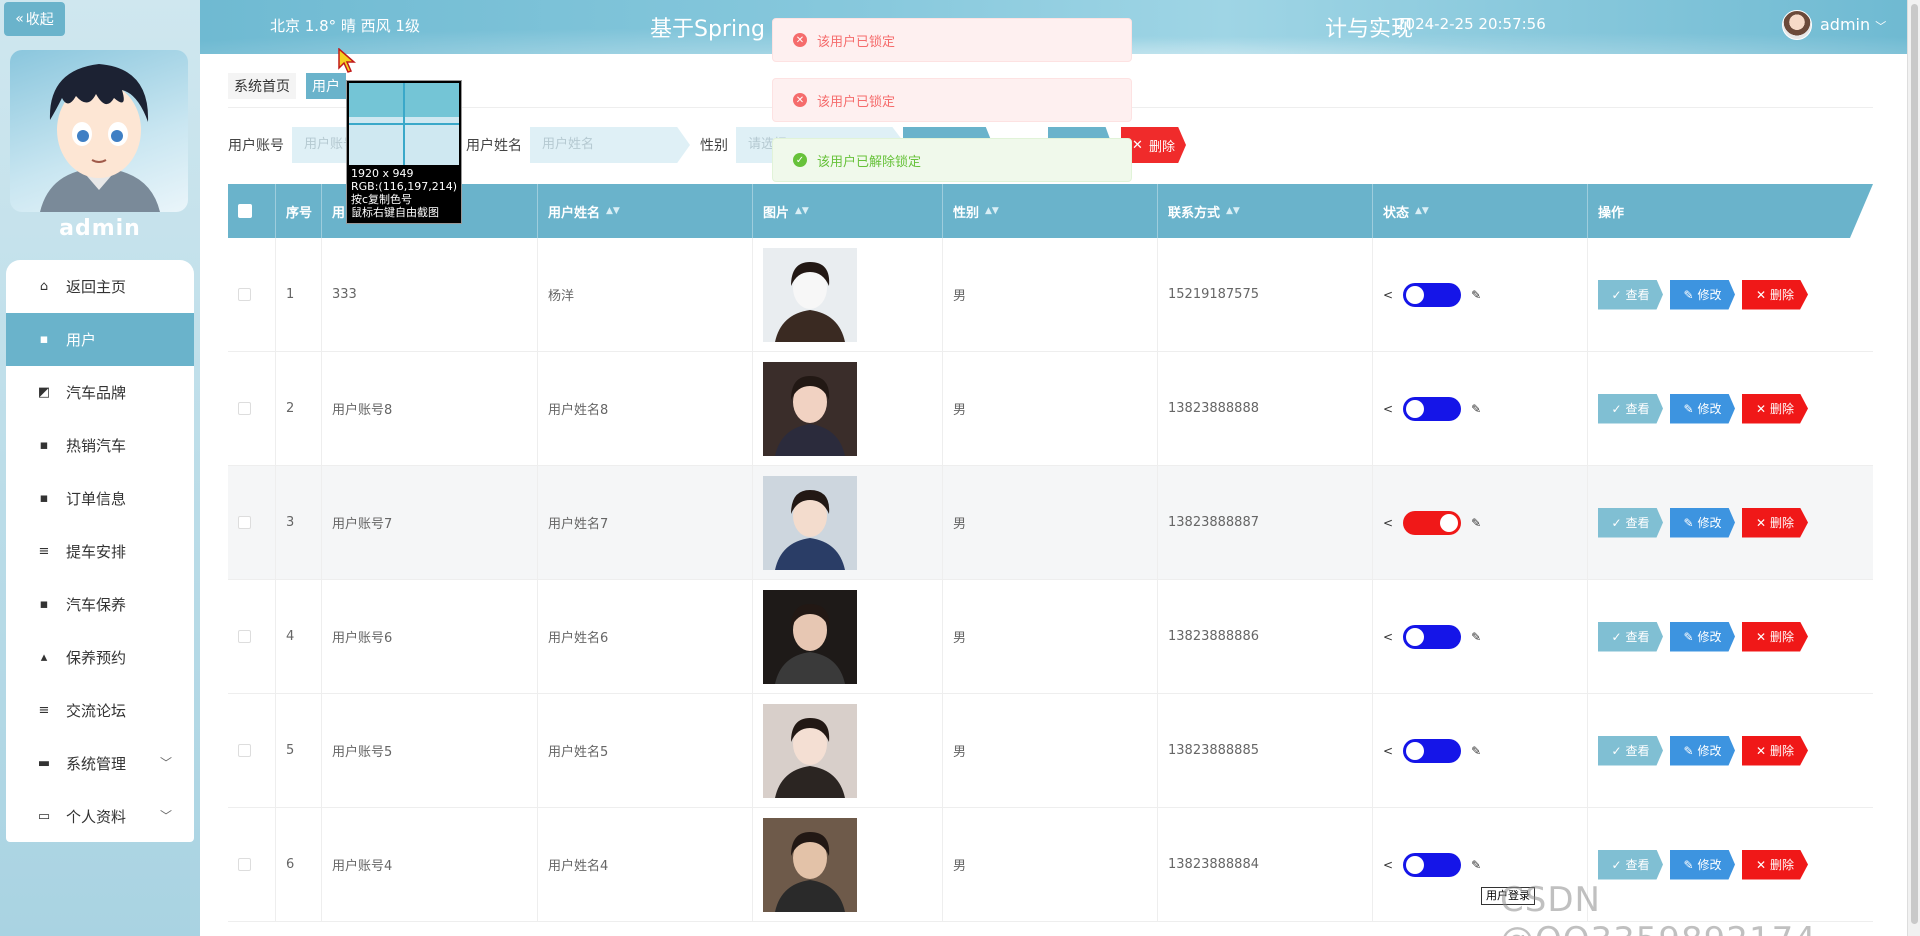 The width and height of the screenshot is (1920, 936). Describe the element at coordinates (856, 42) in the screenshot. I see `toast-text: 该用户已锁定` at that location.